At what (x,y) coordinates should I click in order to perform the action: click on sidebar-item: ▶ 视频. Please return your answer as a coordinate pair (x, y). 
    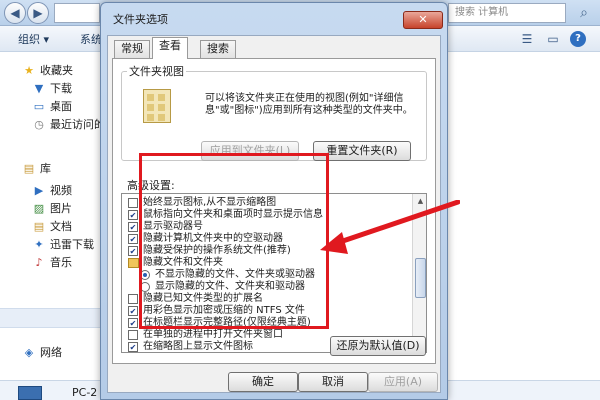
    Looking at the image, I should click on (52, 191).